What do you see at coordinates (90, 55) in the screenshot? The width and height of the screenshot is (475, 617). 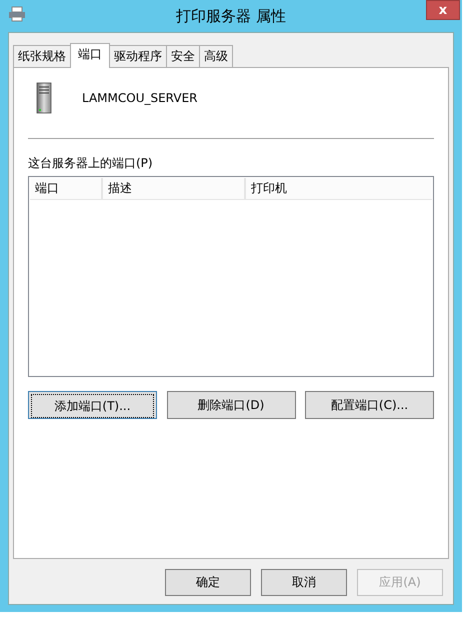 I see `tab: 端口` at bounding box center [90, 55].